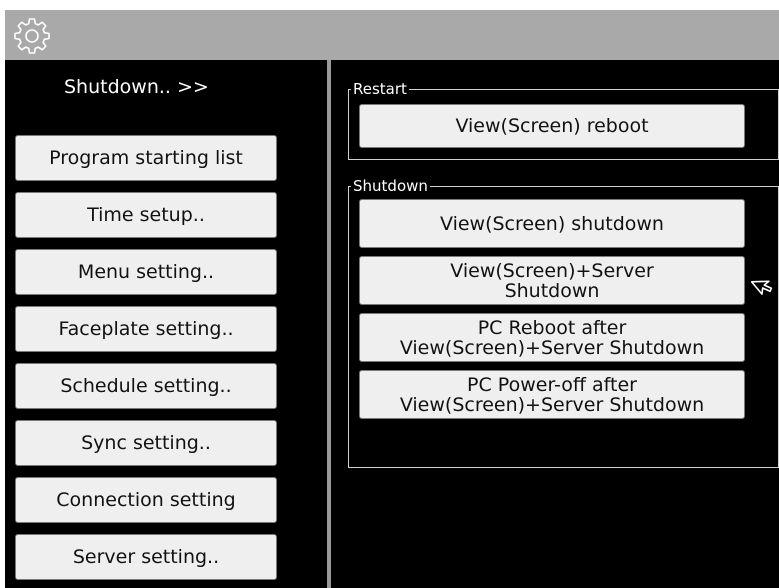 The height and width of the screenshot is (588, 779). I want to click on sidebar-item-server-setting: Server setting.., so click(146, 557).